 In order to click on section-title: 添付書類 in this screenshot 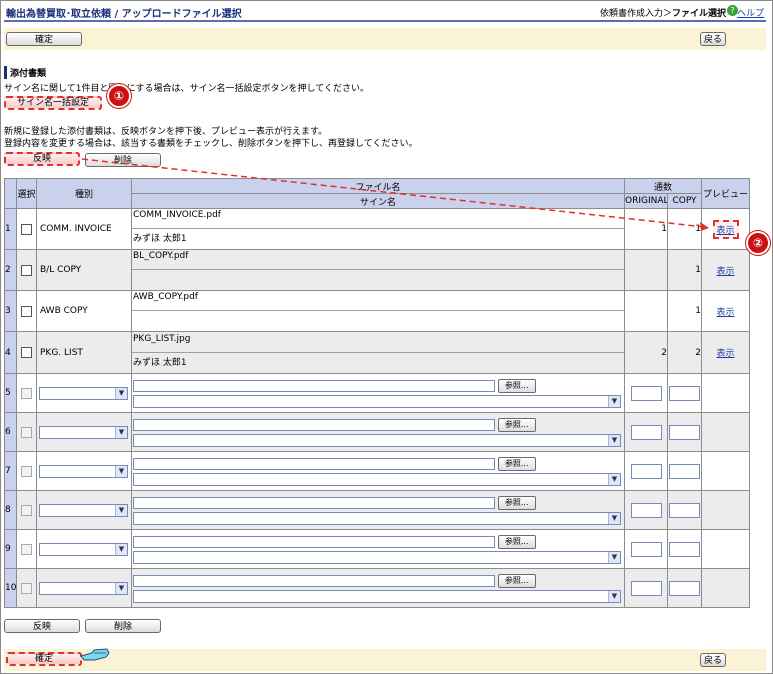, I will do `click(25, 72)`.